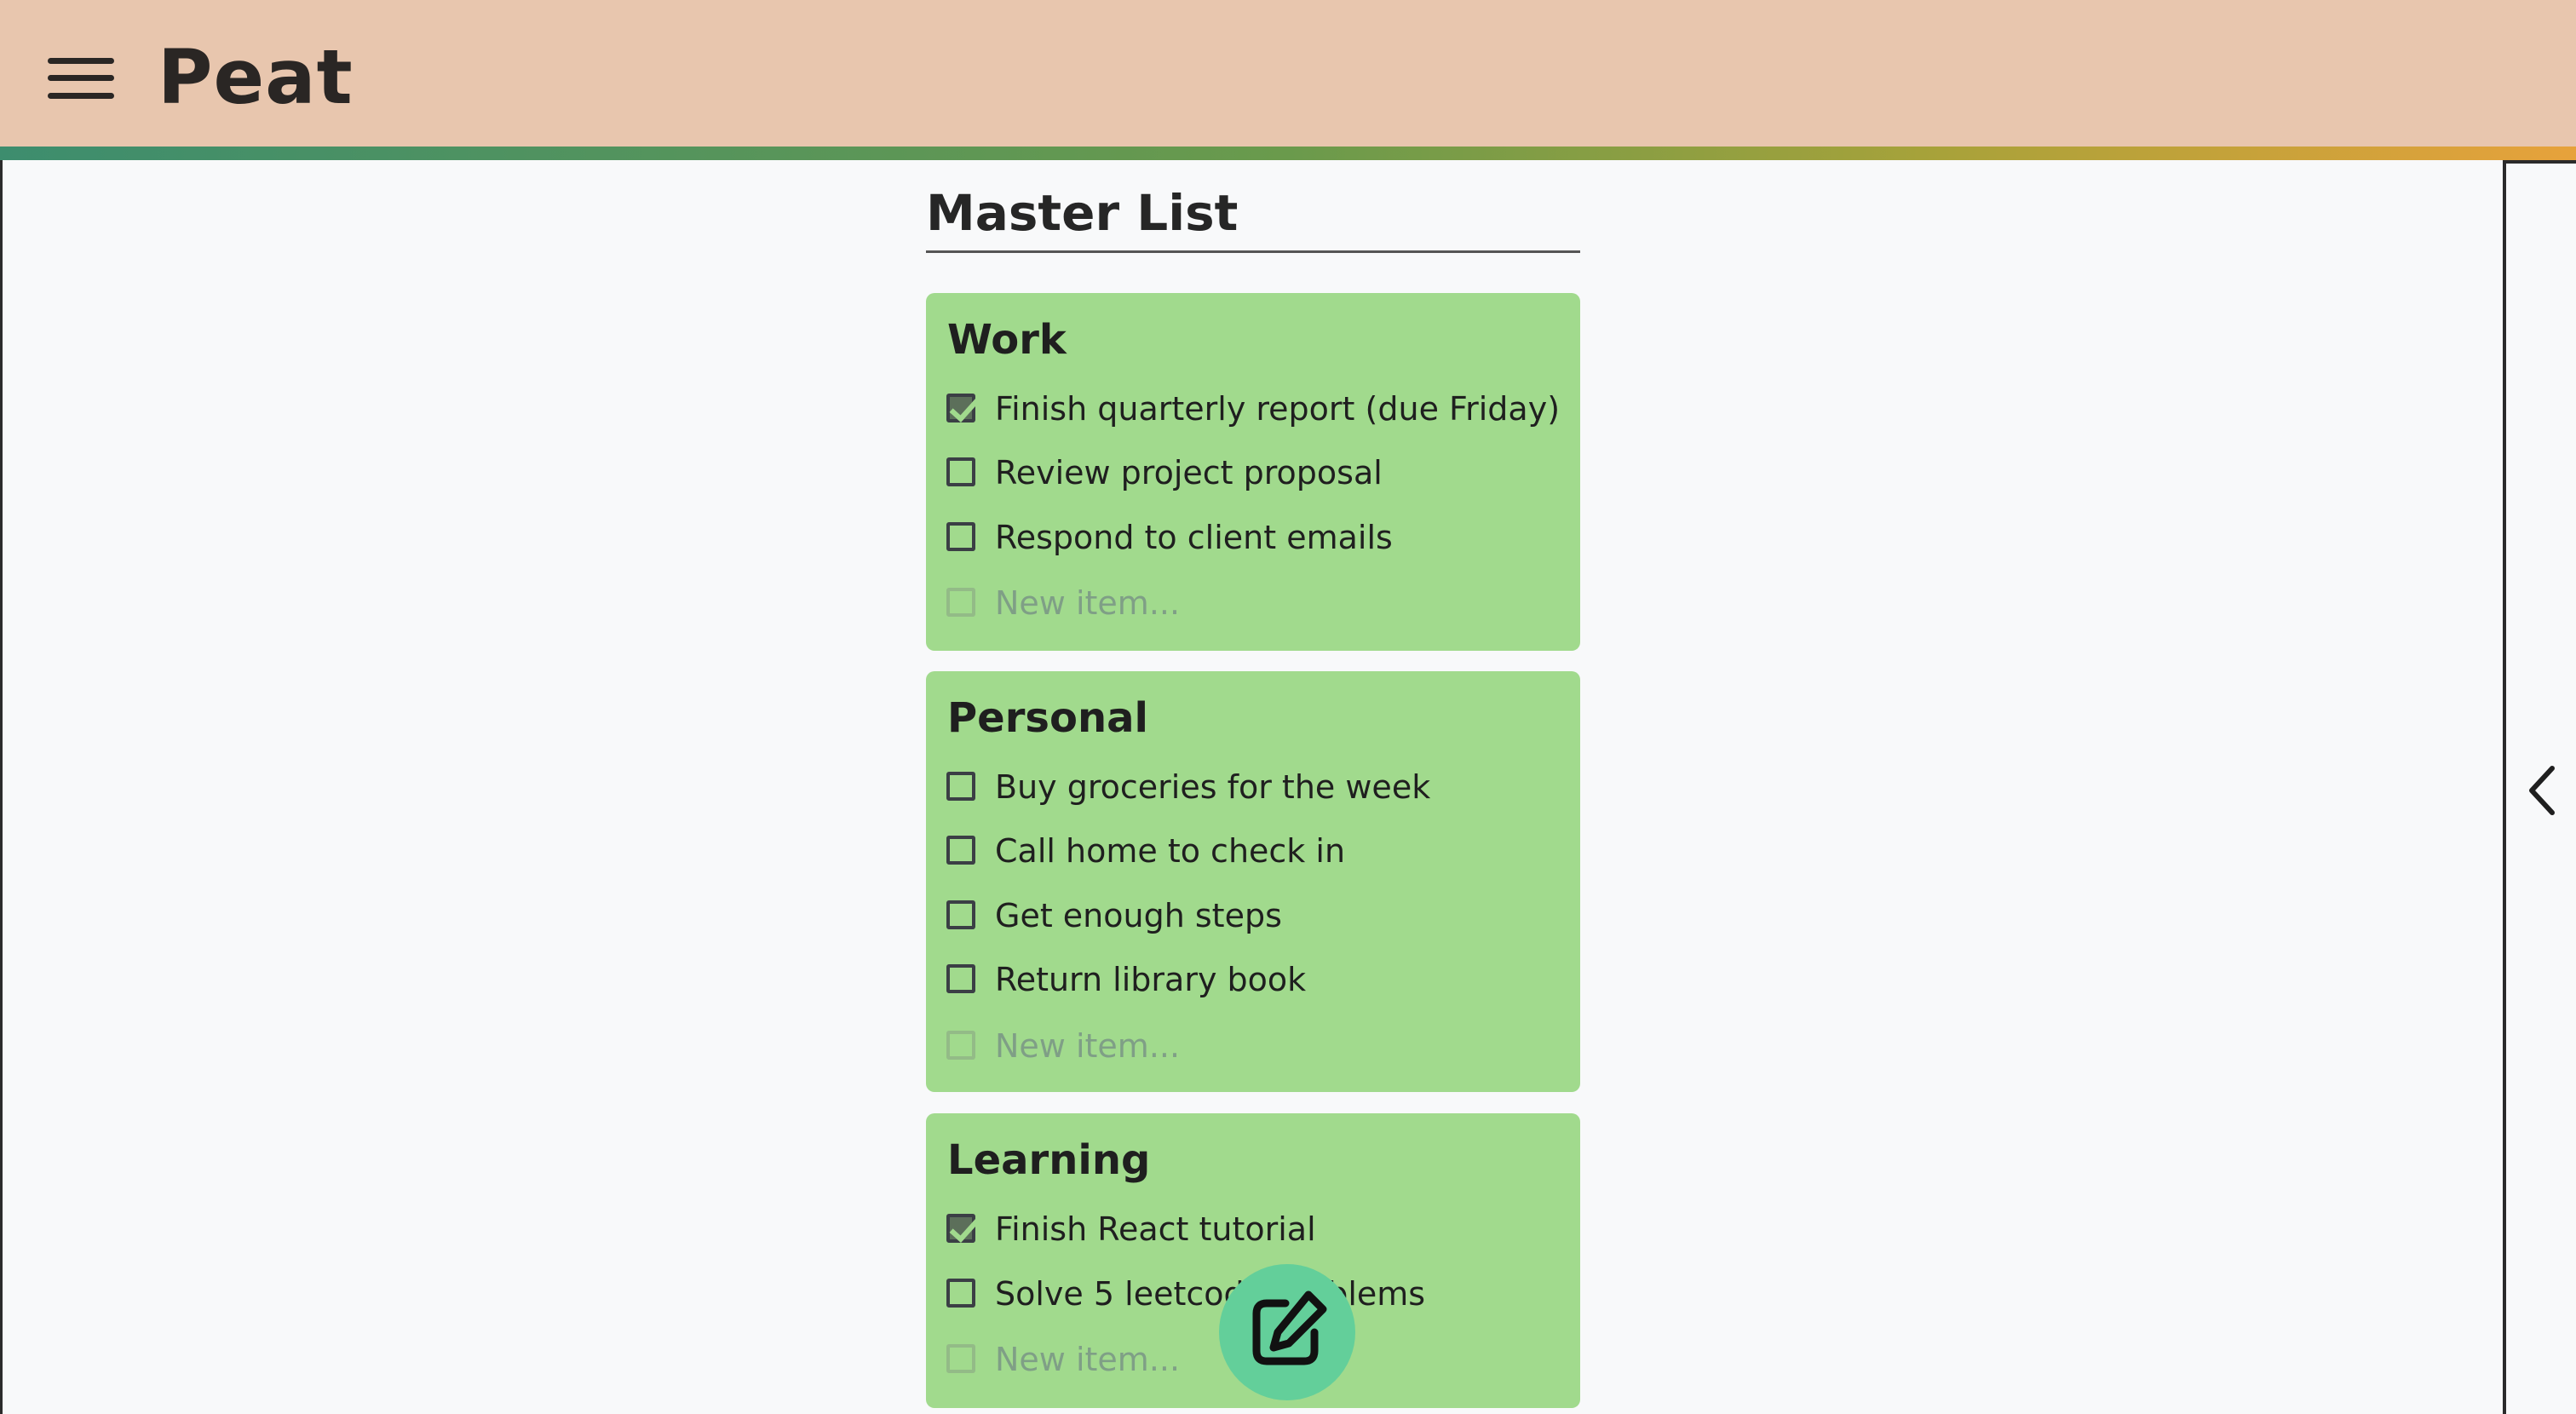  I want to click on chevron-left-icon, so click(2542, 790).